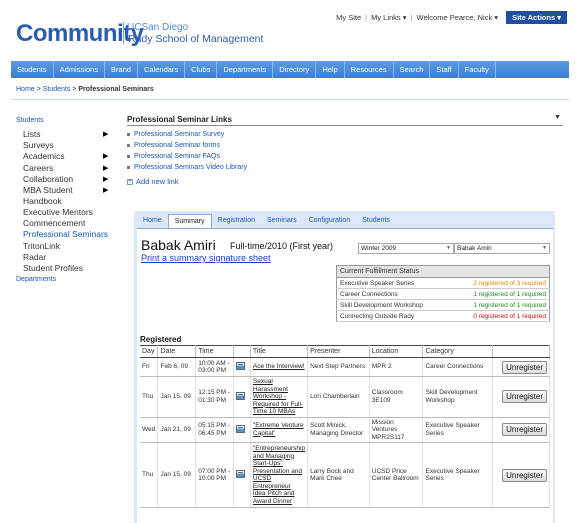  I want to click on add-new-link: + Add new link, so click(153, 181).